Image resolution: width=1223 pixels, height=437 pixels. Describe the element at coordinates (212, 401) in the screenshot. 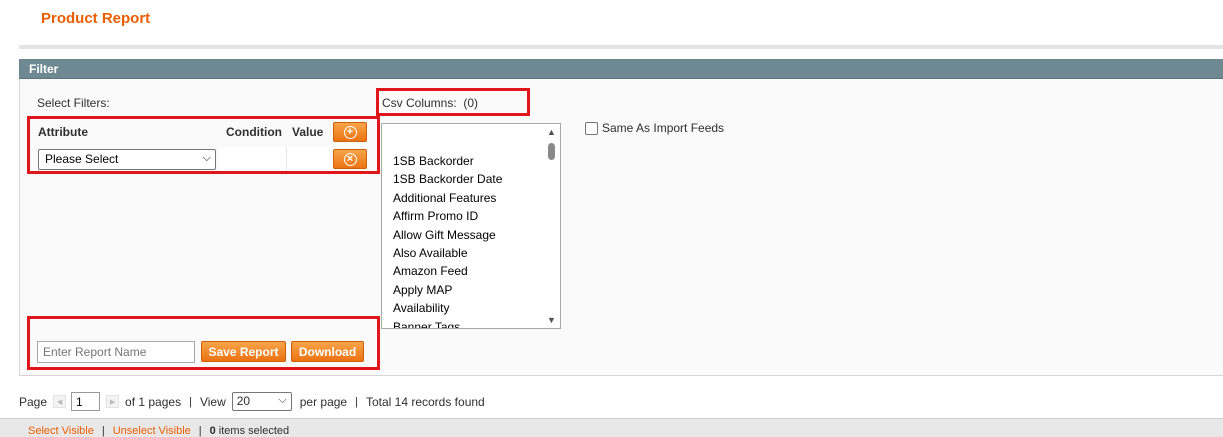

I see `view-label: View` at that location.